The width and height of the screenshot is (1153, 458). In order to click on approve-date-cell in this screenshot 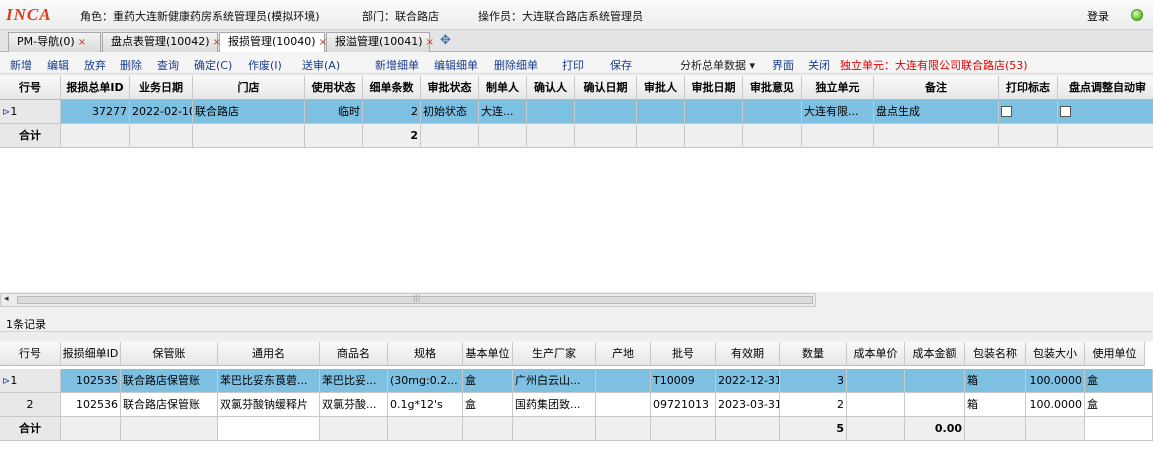, I will do `click(714, 112)`.